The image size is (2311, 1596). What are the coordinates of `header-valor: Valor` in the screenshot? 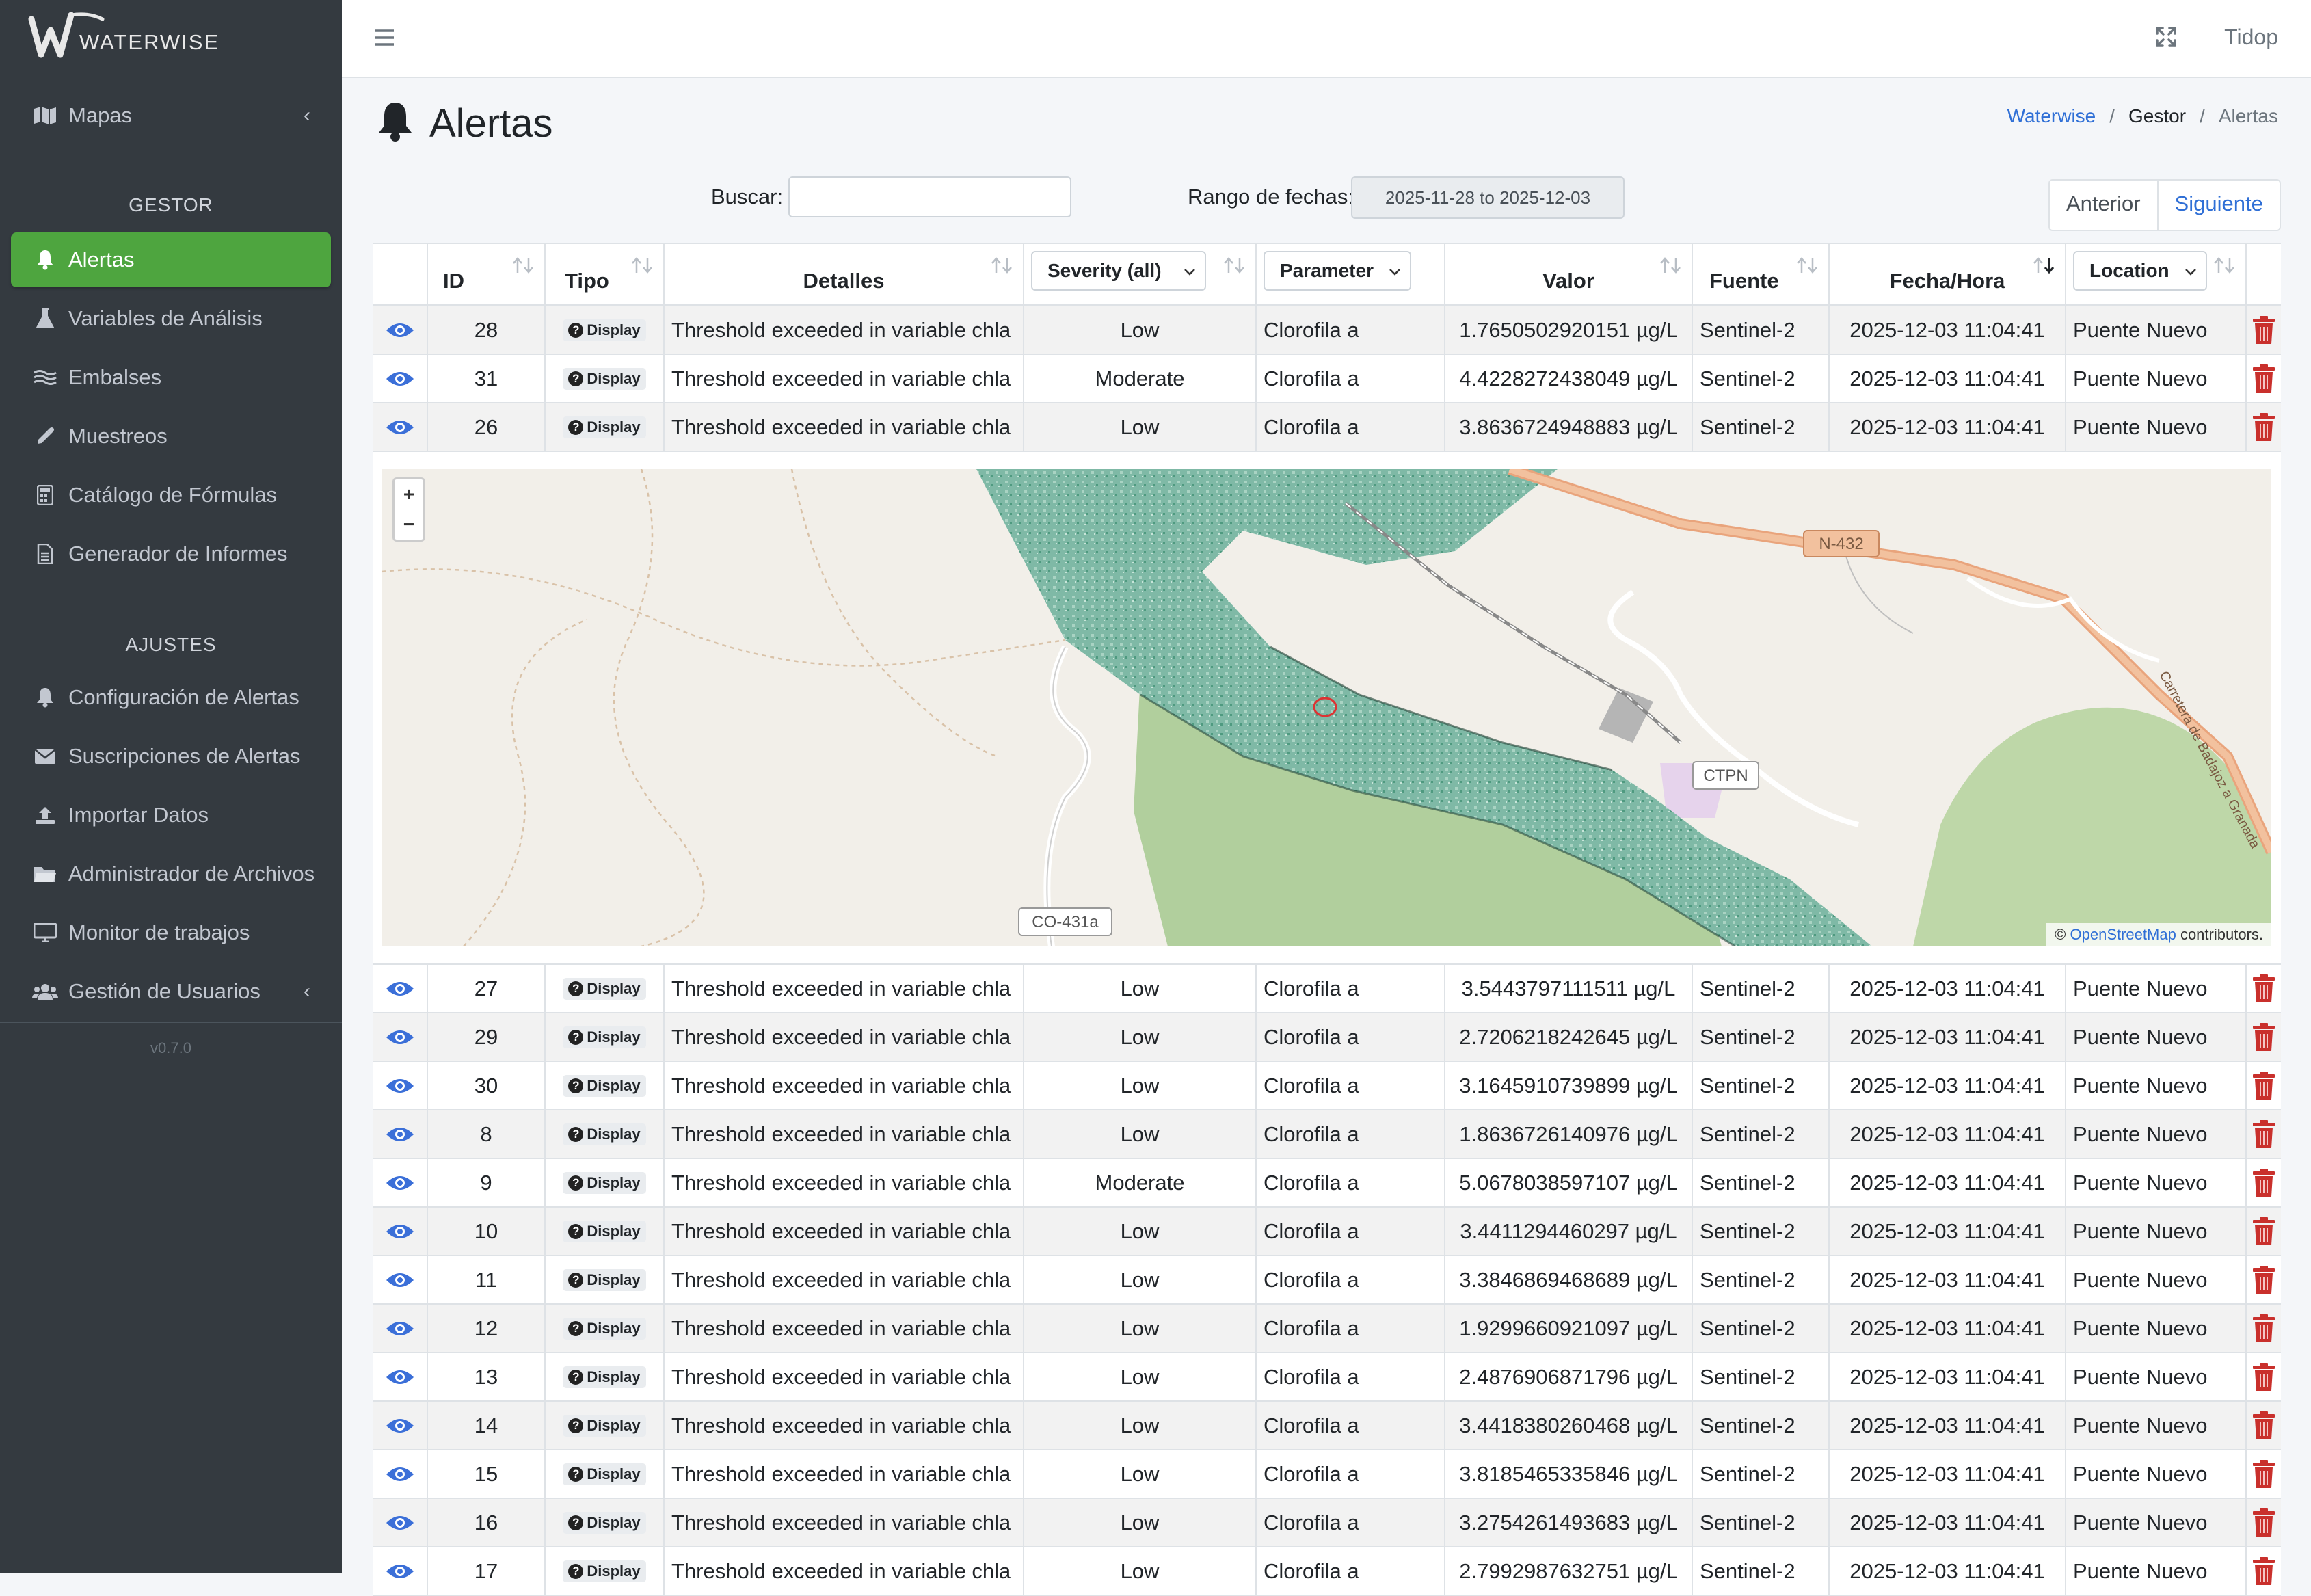 It's located at (1569, 274).